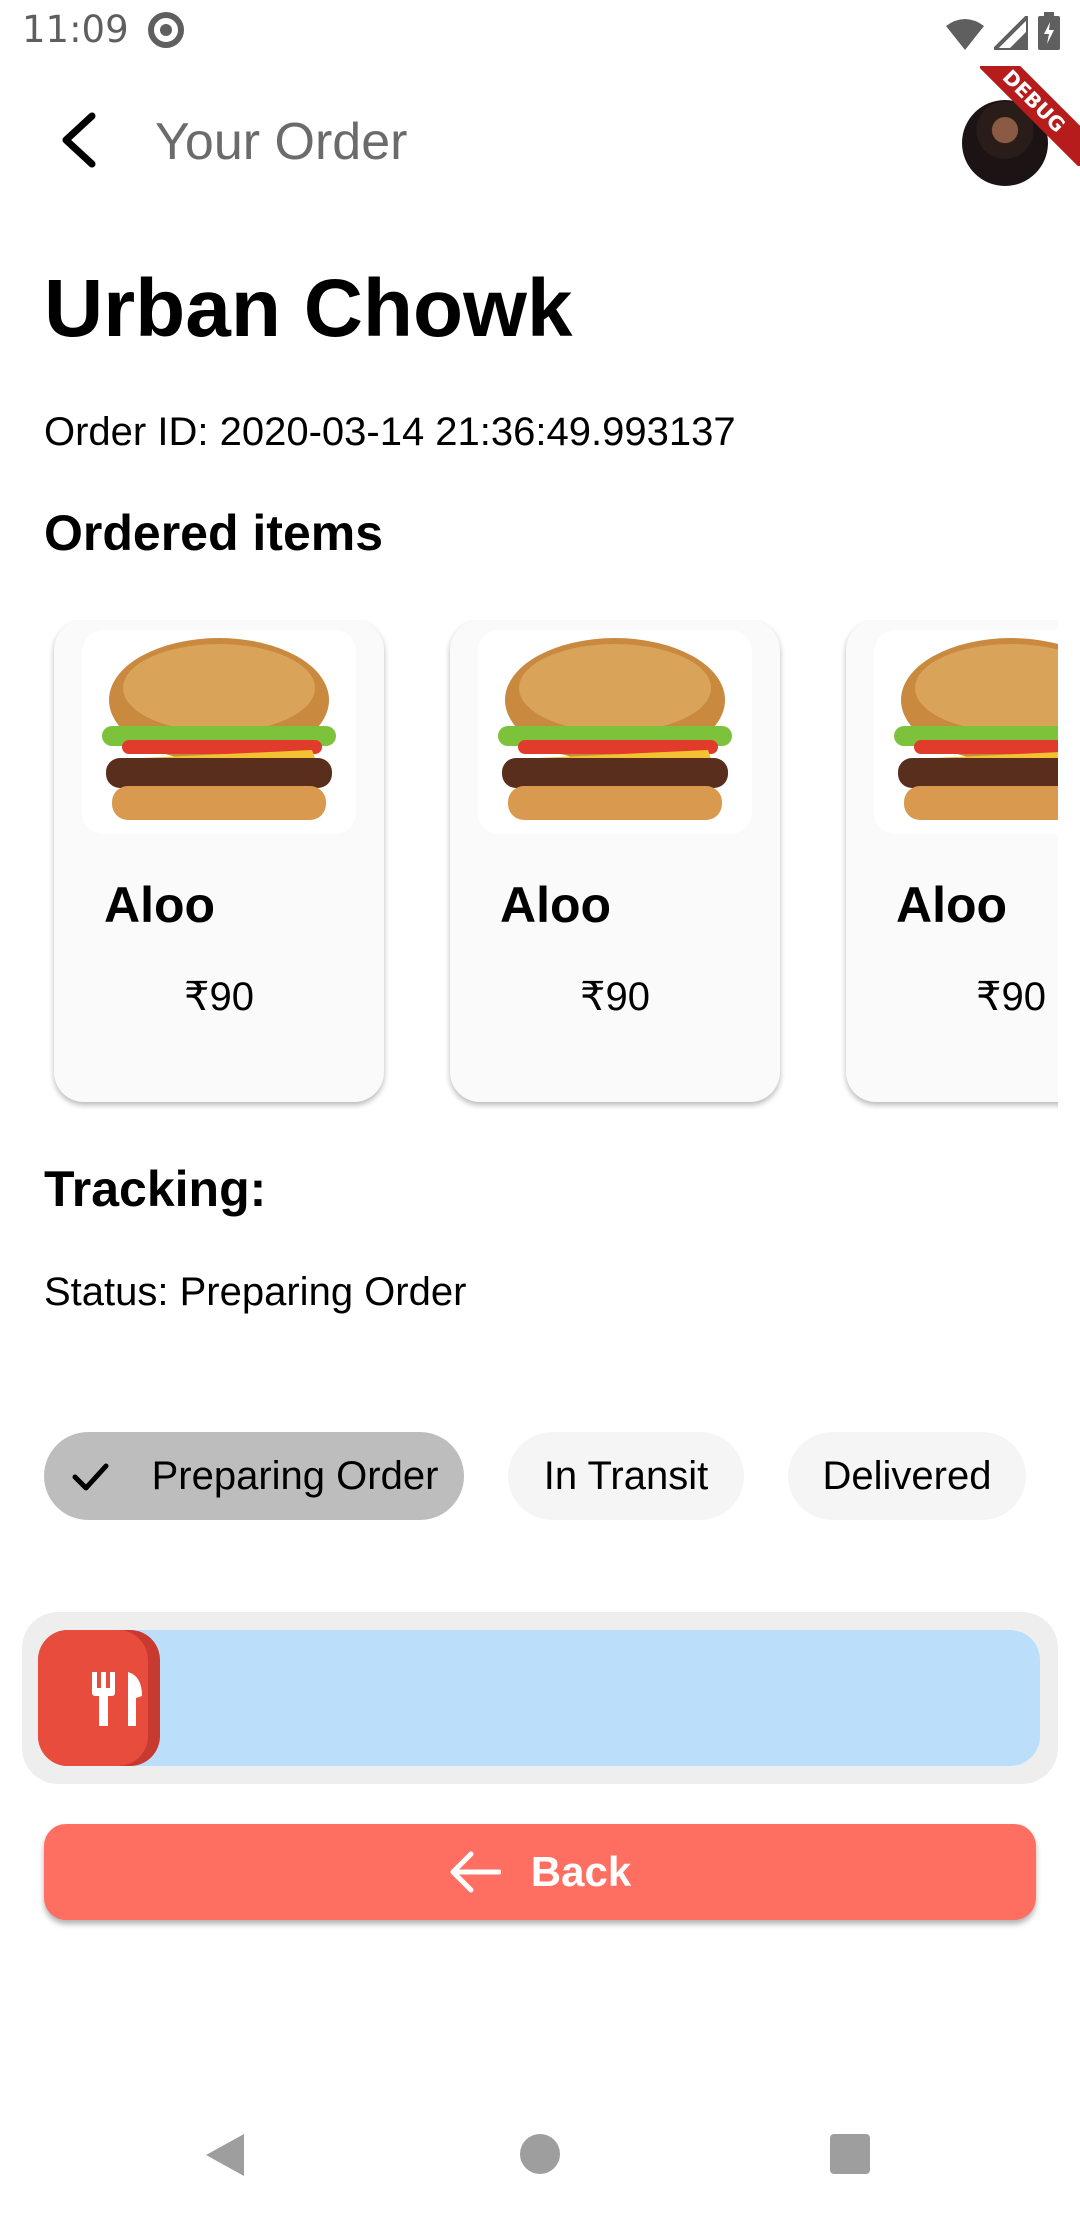 The image size is (1080, 2220). I want to click on battery-icon, so click(1049, 31).